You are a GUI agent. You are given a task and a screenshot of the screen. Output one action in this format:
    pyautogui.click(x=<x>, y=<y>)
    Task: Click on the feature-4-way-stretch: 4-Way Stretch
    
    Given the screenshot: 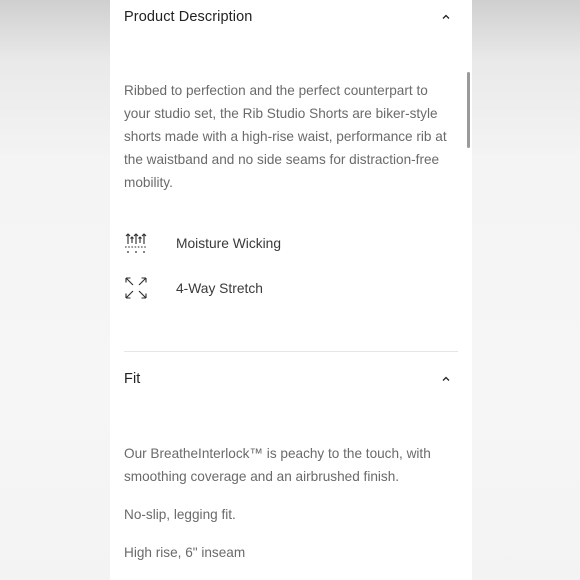 What is the action you would take?
    pyautogui.click(x=193, y=288)
    